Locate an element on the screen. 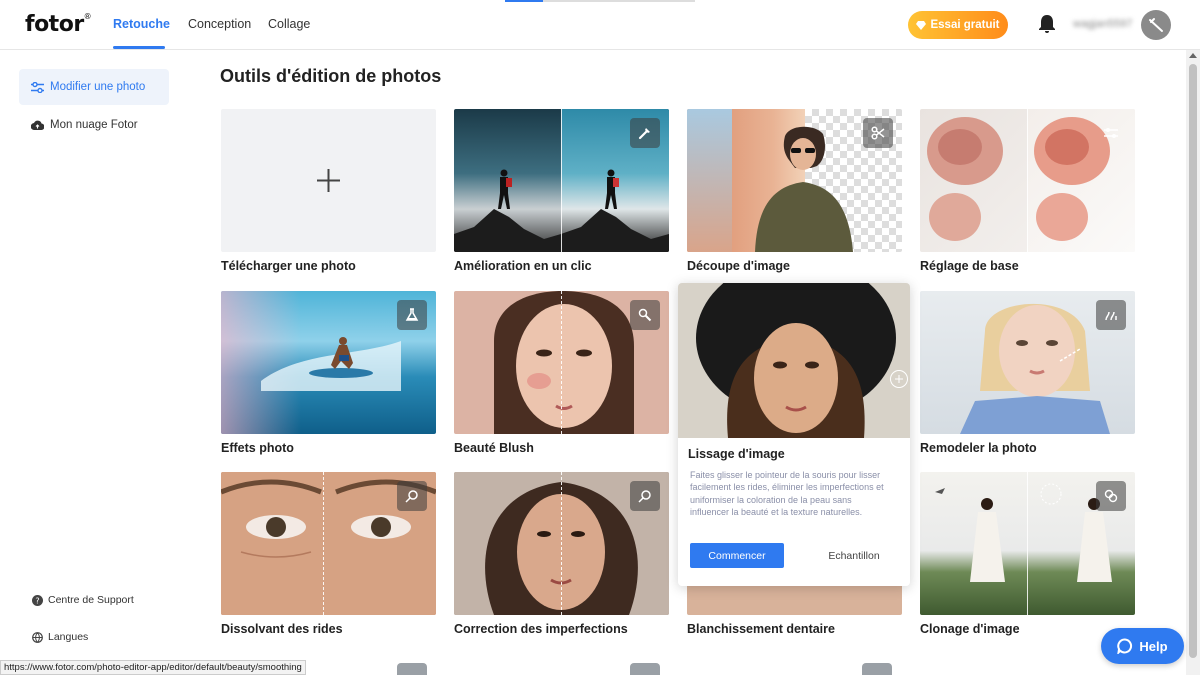 The width and height of the screenshot is (1200, 675). tab-collage: Collage is located at coordinates (289, 24).